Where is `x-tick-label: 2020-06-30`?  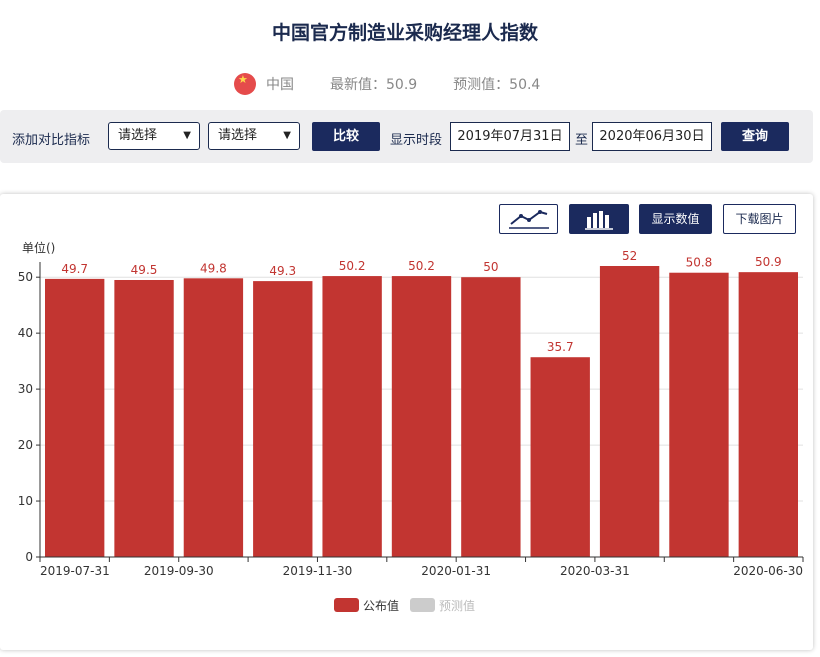 x-tick-label: 2020-06-30 is located at coordinates (768, 571).